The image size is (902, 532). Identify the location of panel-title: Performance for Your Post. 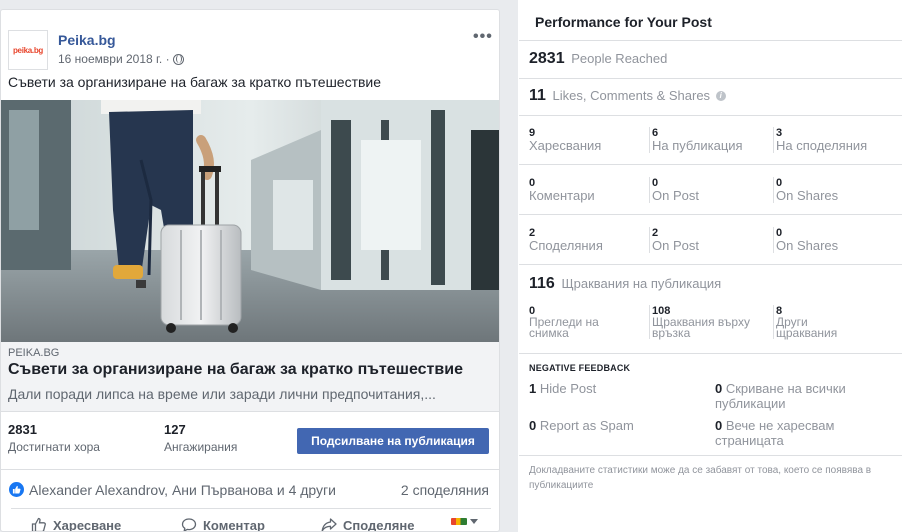
(623, 22).